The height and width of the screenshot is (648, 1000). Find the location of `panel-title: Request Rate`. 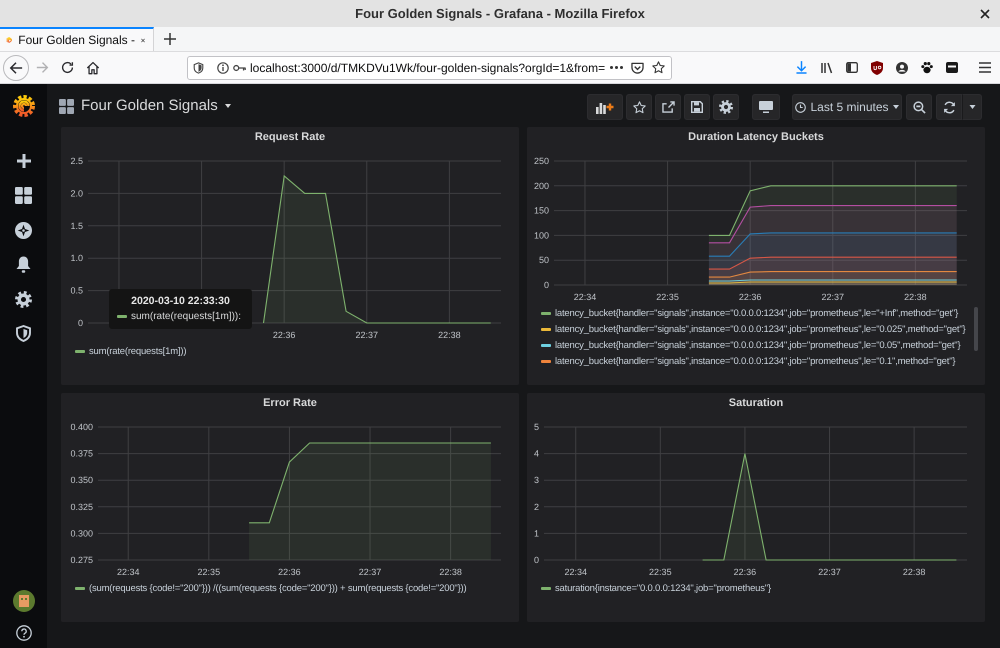

panel-title: Request Rate is located at coordinates (290, 140).